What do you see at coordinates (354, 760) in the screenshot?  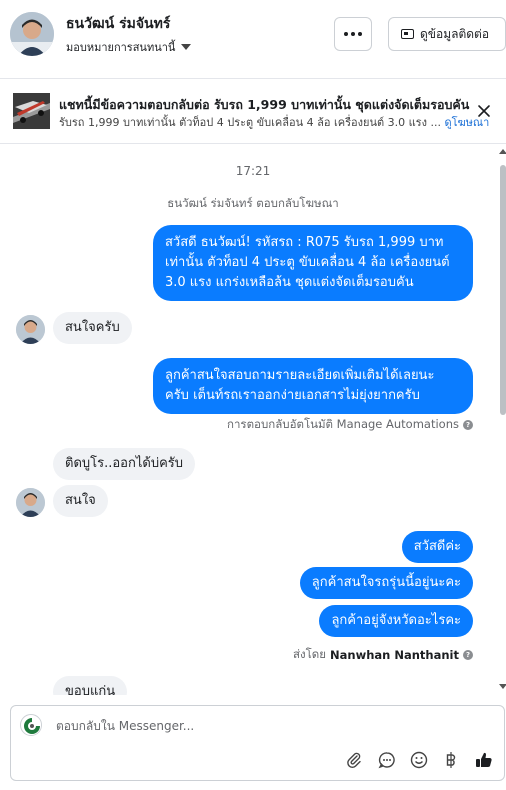 I see `attachment-icon` at bounding box center [354, 760].